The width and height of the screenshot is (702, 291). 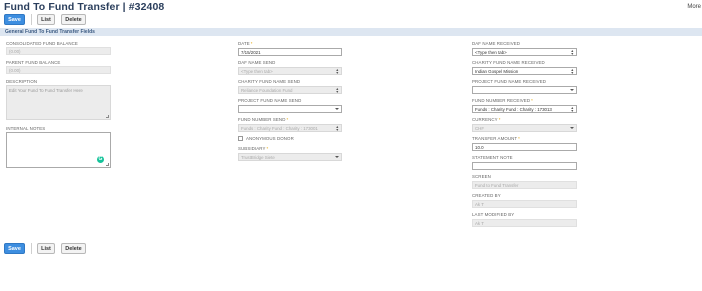 What do you see at coordinates (58, 102) in the screenshot?
I see `description-textarea: Edit Your Fund To Fund Transfer Here` at bounding box center [58, 102].